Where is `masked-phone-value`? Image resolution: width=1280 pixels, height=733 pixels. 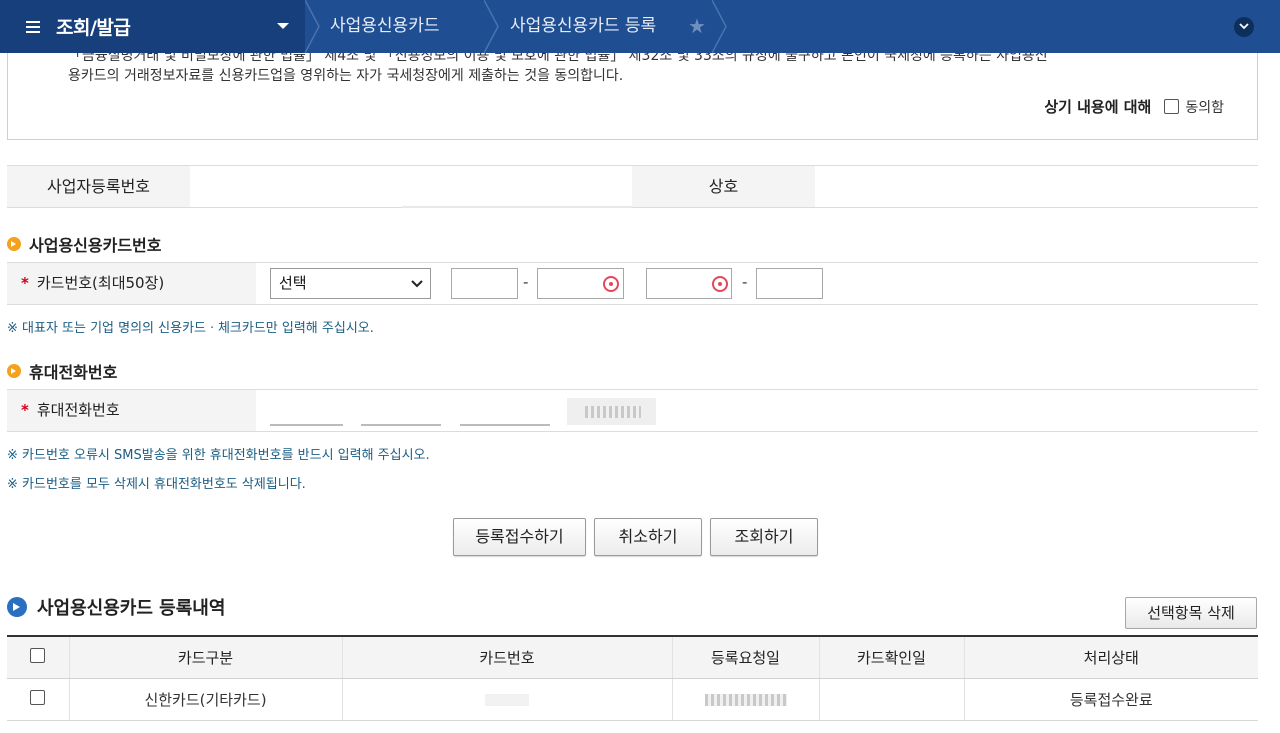
masked-phone-value is located at coordinates (611, 411).